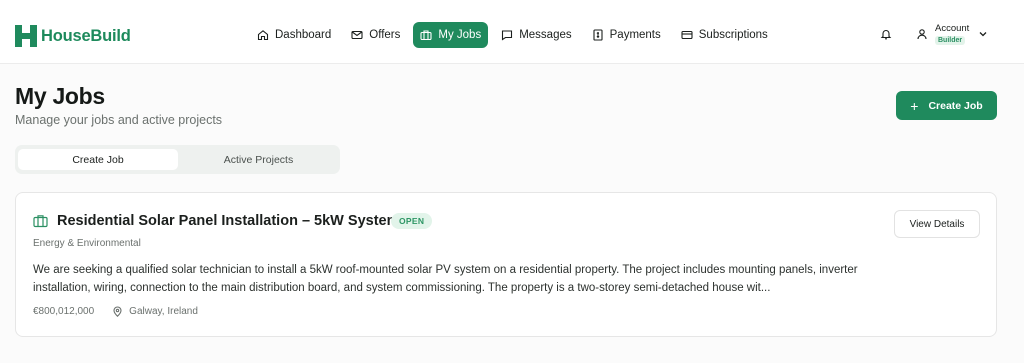 The image size is (1024, 363). I want to click on nav-item-dashboard: Dashboard, so click(294, 35).